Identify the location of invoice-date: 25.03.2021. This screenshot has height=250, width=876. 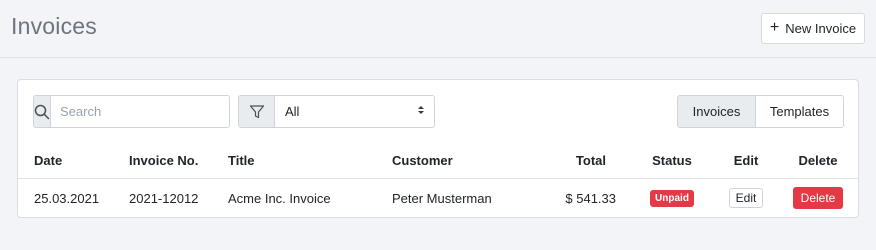
(67, 198).